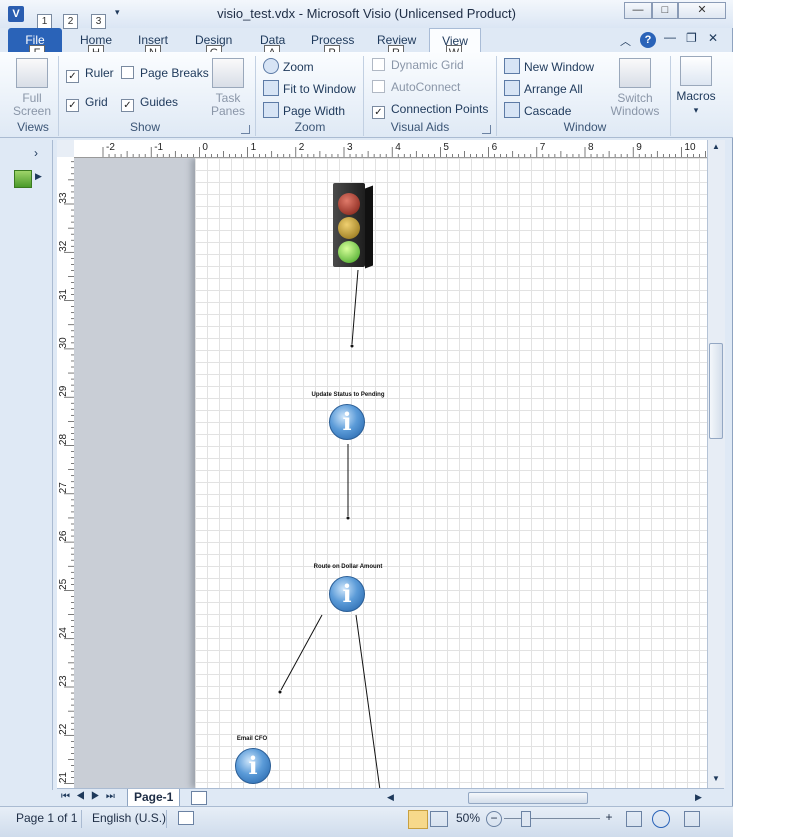 This screenshot has width=800, height=837. Describe the element at coordinates (348, 395) in the screenshot. I see `shape-label-update-status: Update Status to Pending` at that location.